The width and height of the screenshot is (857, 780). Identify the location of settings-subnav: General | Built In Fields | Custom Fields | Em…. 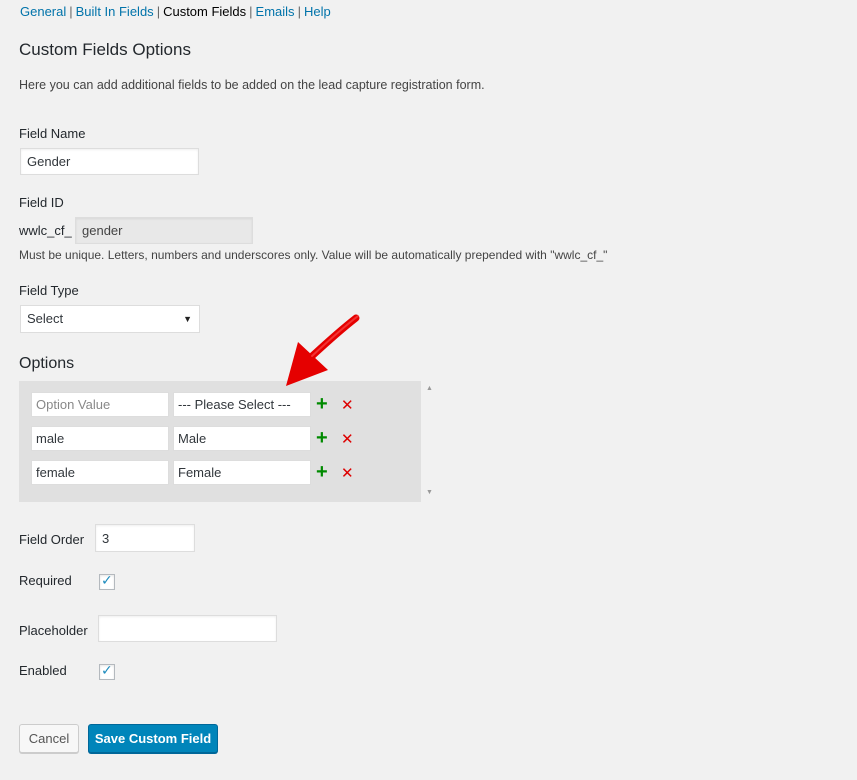
(175, 11).